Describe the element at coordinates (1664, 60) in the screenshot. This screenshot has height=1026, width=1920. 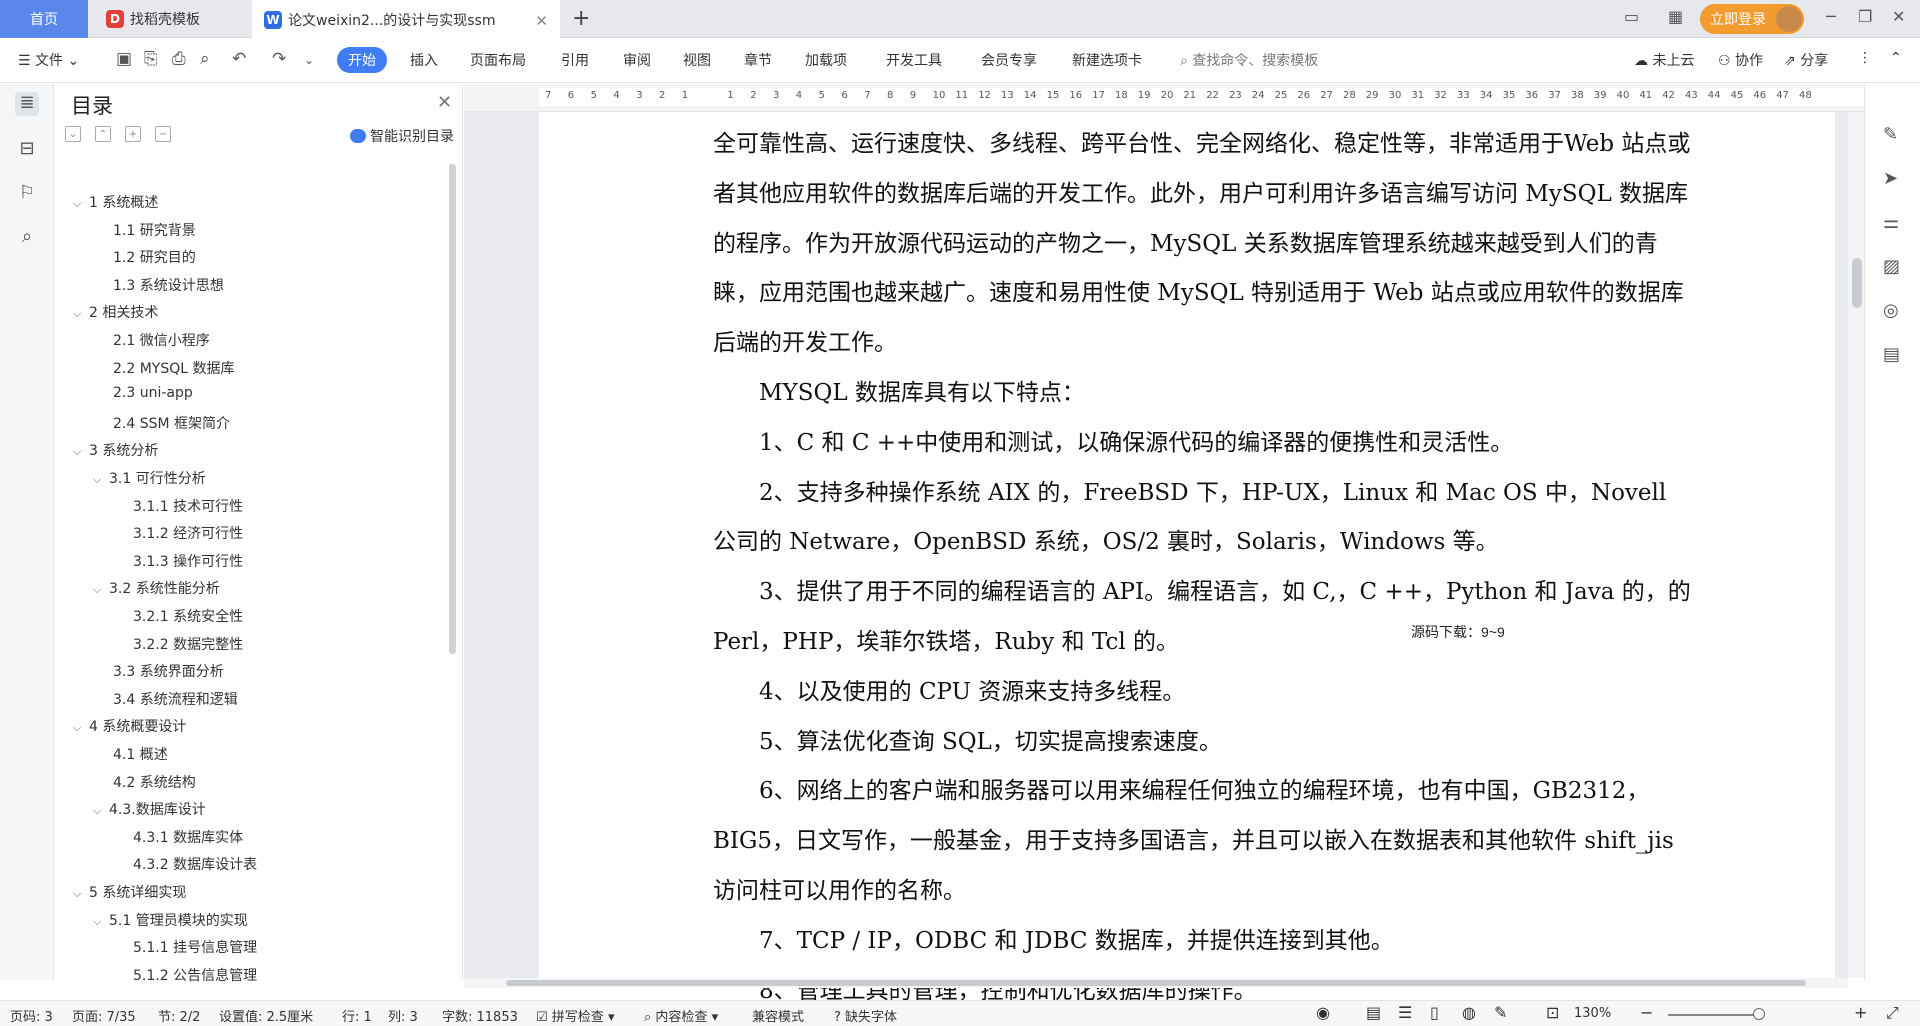
I see `cloud-status: ☁ 未上云` at that location.